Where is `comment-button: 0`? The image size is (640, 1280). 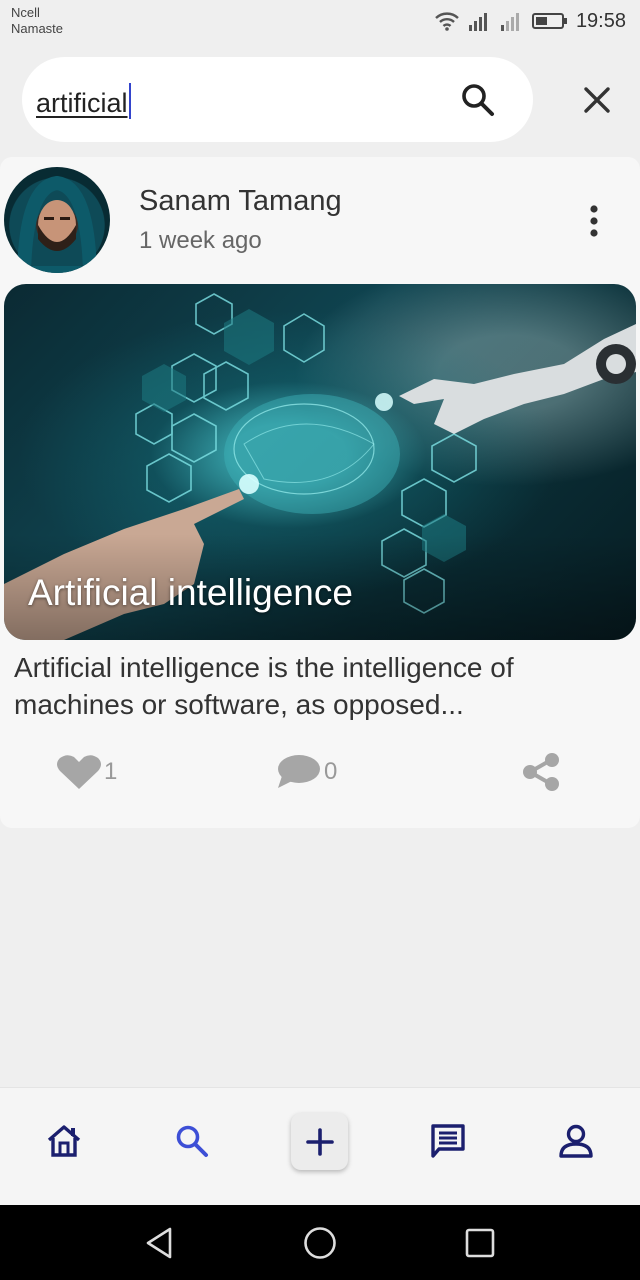
comment-button: 0 is located at coordinates (306, 772).